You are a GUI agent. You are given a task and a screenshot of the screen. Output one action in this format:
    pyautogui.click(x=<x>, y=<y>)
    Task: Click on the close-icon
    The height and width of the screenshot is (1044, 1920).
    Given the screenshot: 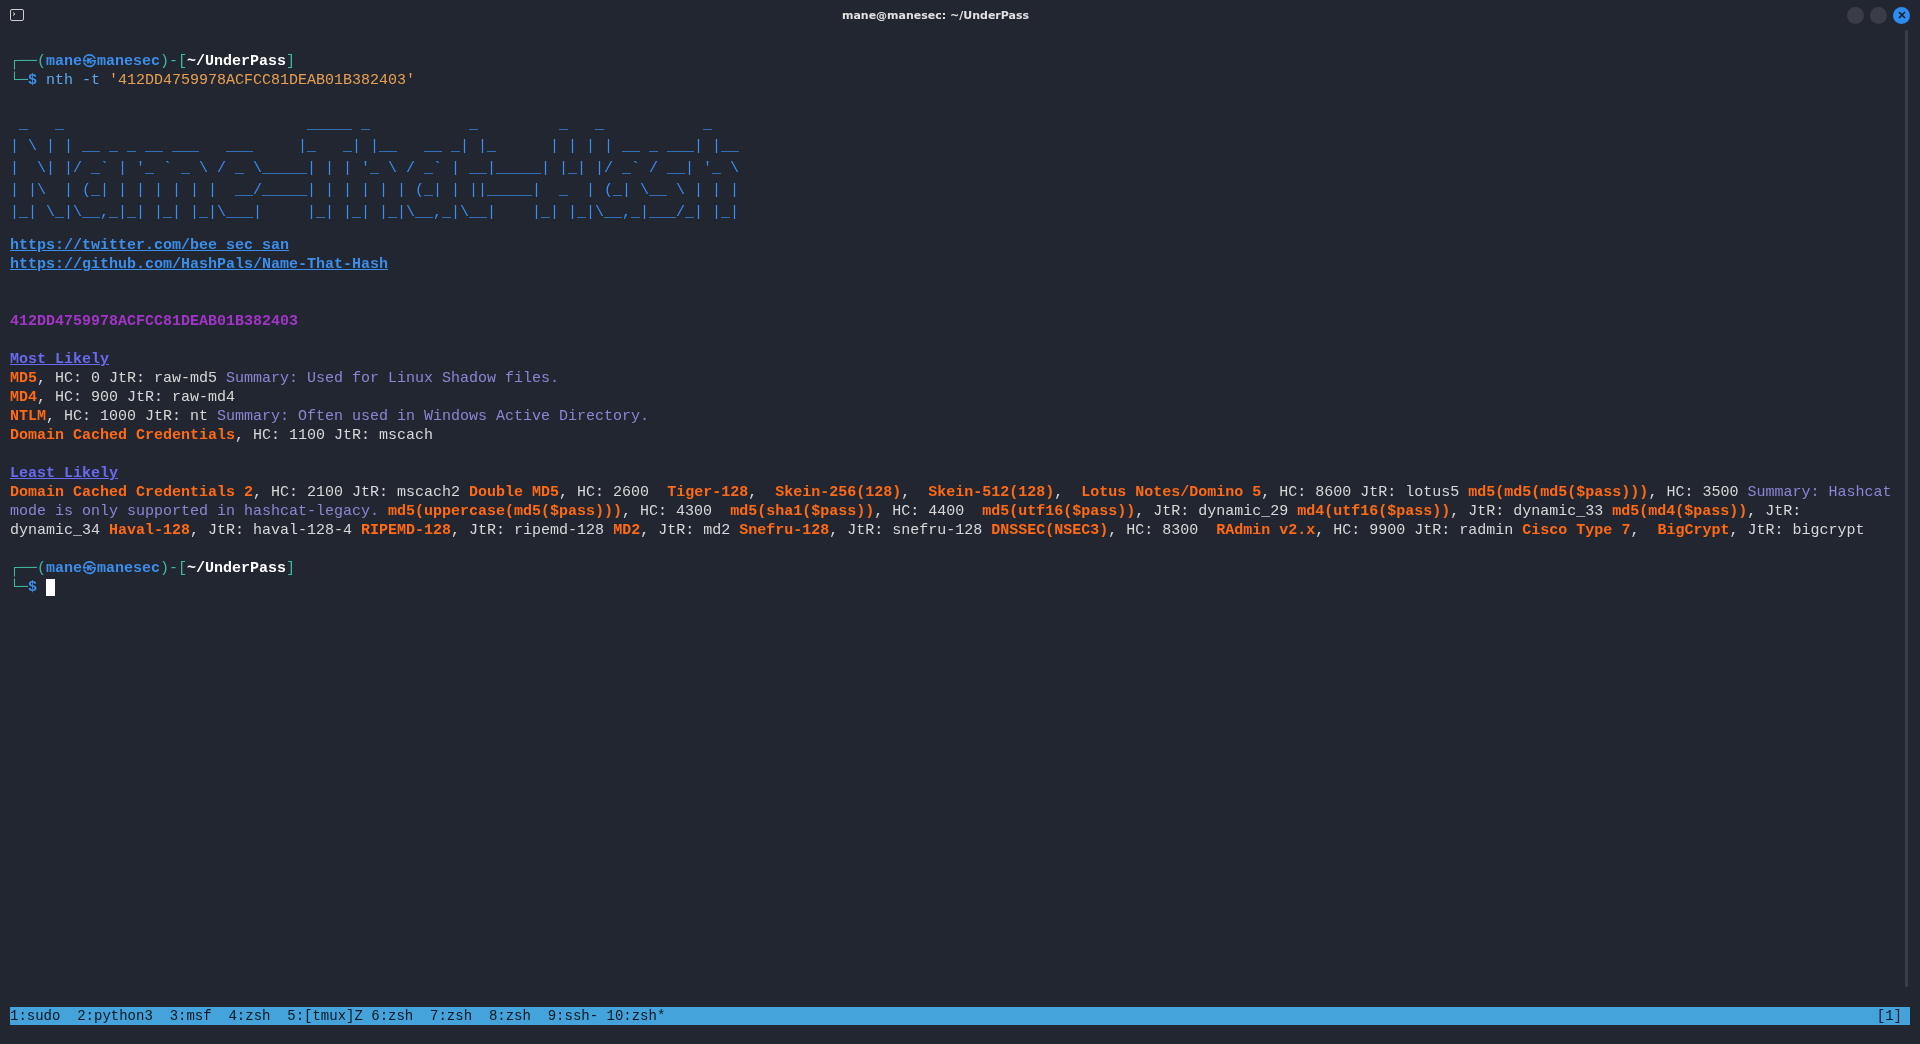 What is the action you would take?
    pyautogui.click(x=1901, y=15)
    